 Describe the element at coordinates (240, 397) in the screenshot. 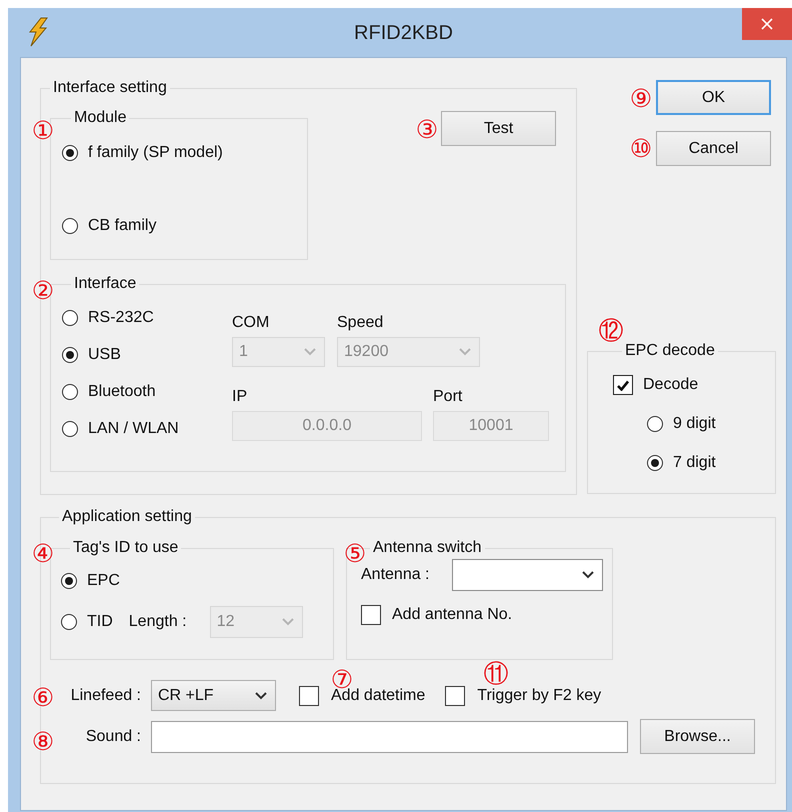

I see `field-label: IP` at that location.